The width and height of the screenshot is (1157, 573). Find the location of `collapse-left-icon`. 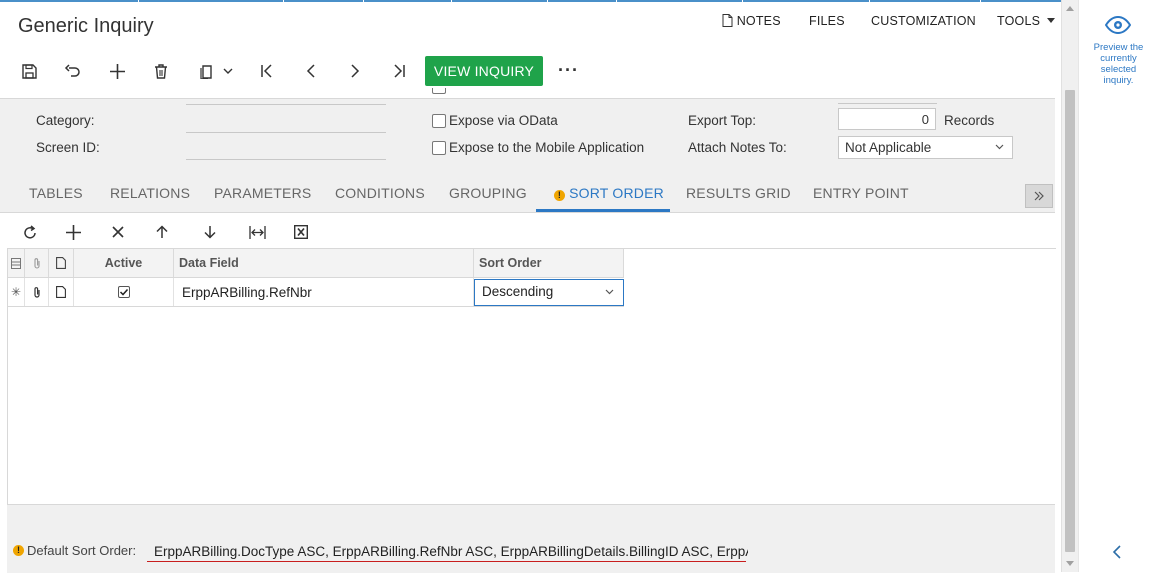

collapse-left-icon is located at coordinates (1117, 552).